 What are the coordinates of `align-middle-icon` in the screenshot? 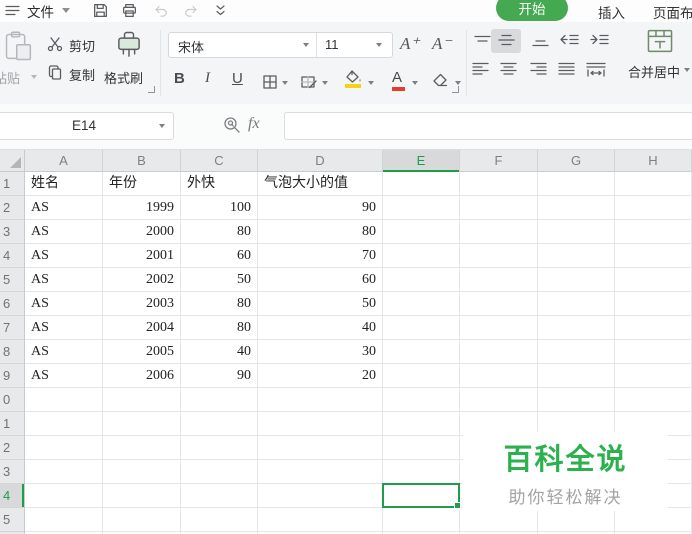 It's located at (506, 42).